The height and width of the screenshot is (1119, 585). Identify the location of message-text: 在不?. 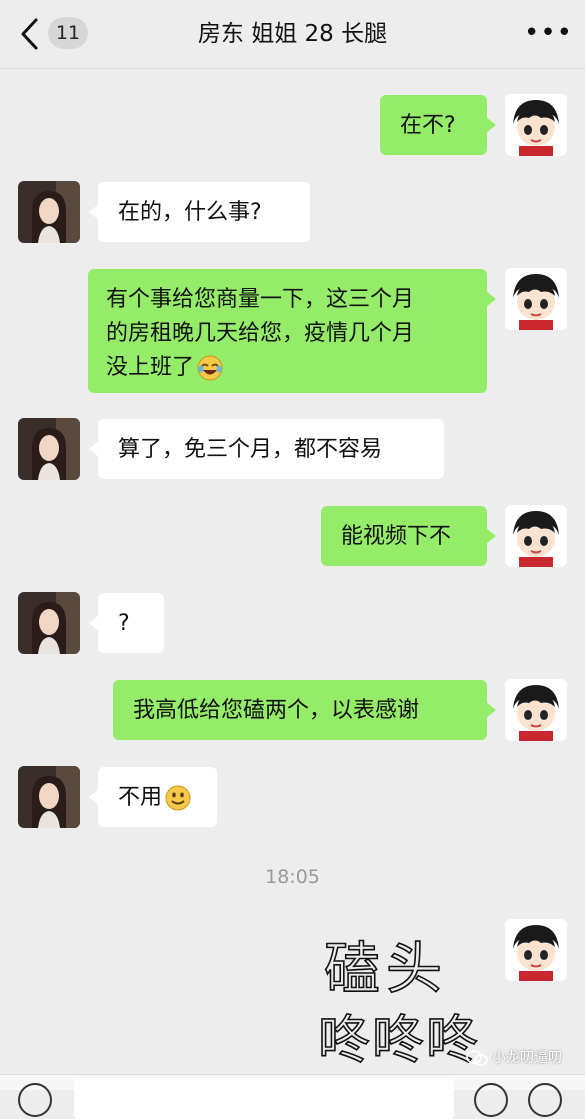
(428, 125).